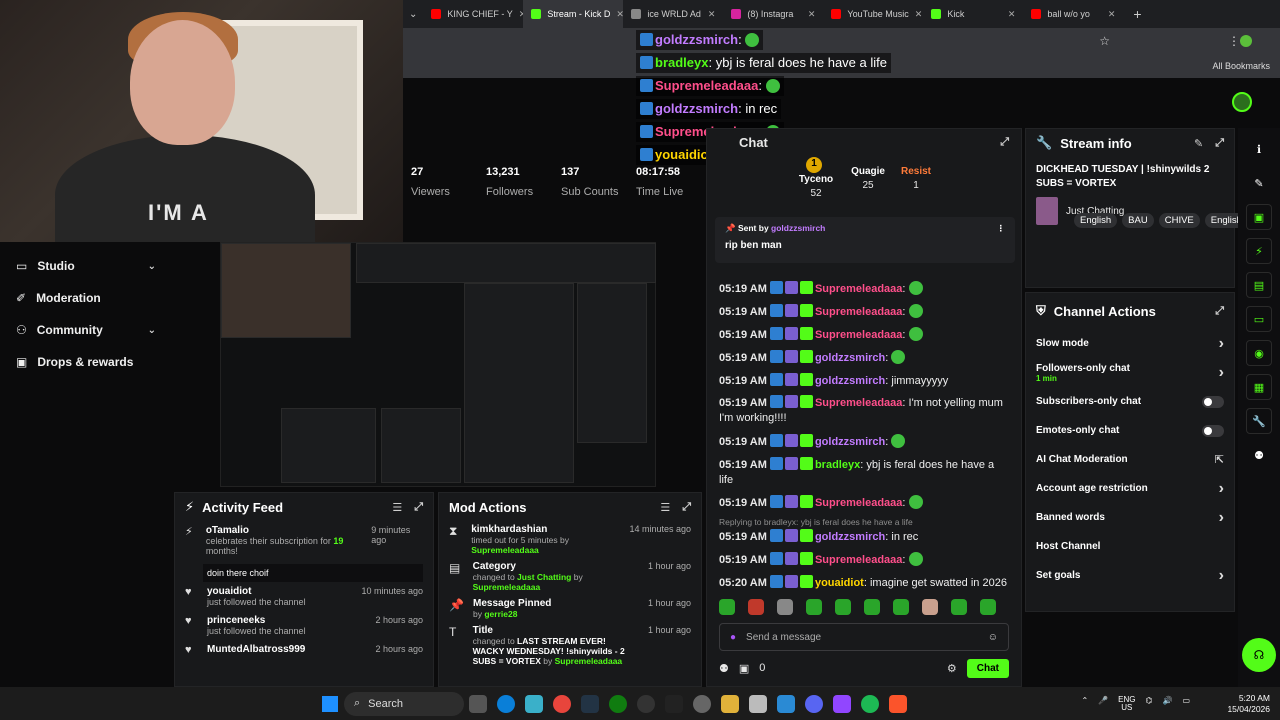 The height and width of the screenshot is (720, 1280). Describe the element at coordinates (1103, 704) in the screenshot. I see `mic-icon: 🎤` at that location.